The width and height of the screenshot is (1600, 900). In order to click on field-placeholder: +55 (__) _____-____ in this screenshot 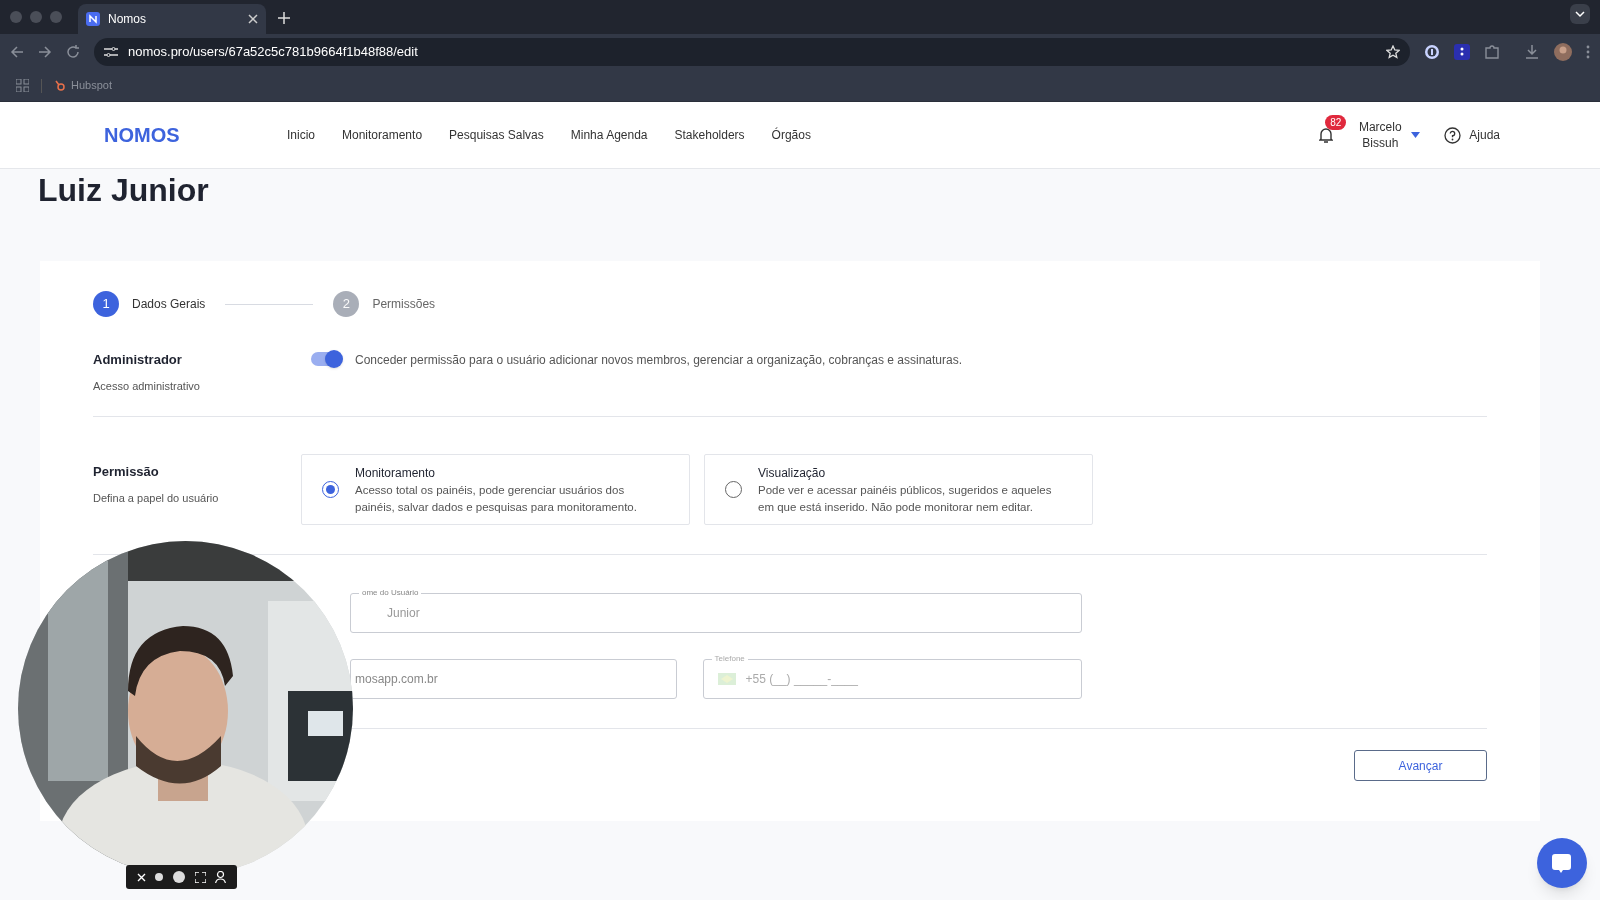, I will do `click(801, 679)`.